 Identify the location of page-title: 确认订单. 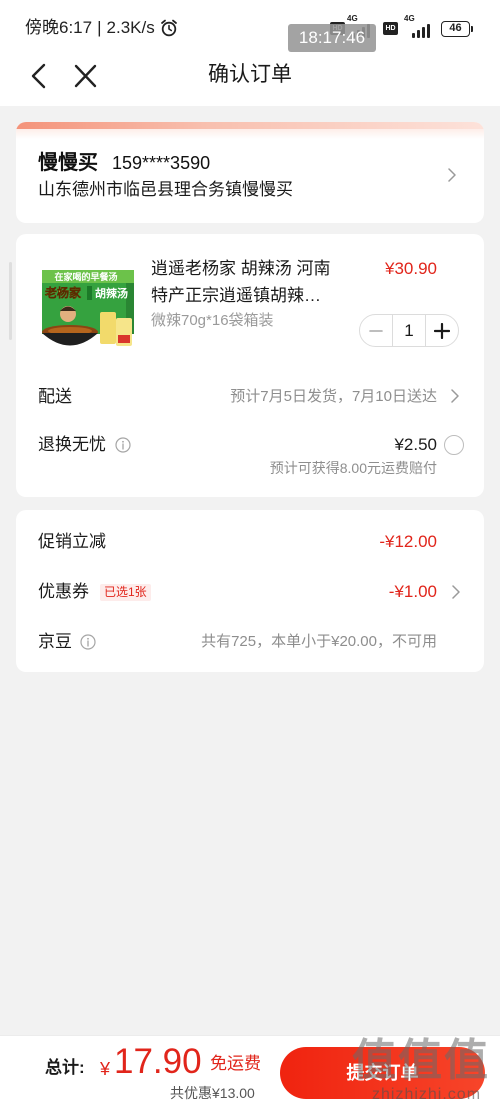
(250, 74).